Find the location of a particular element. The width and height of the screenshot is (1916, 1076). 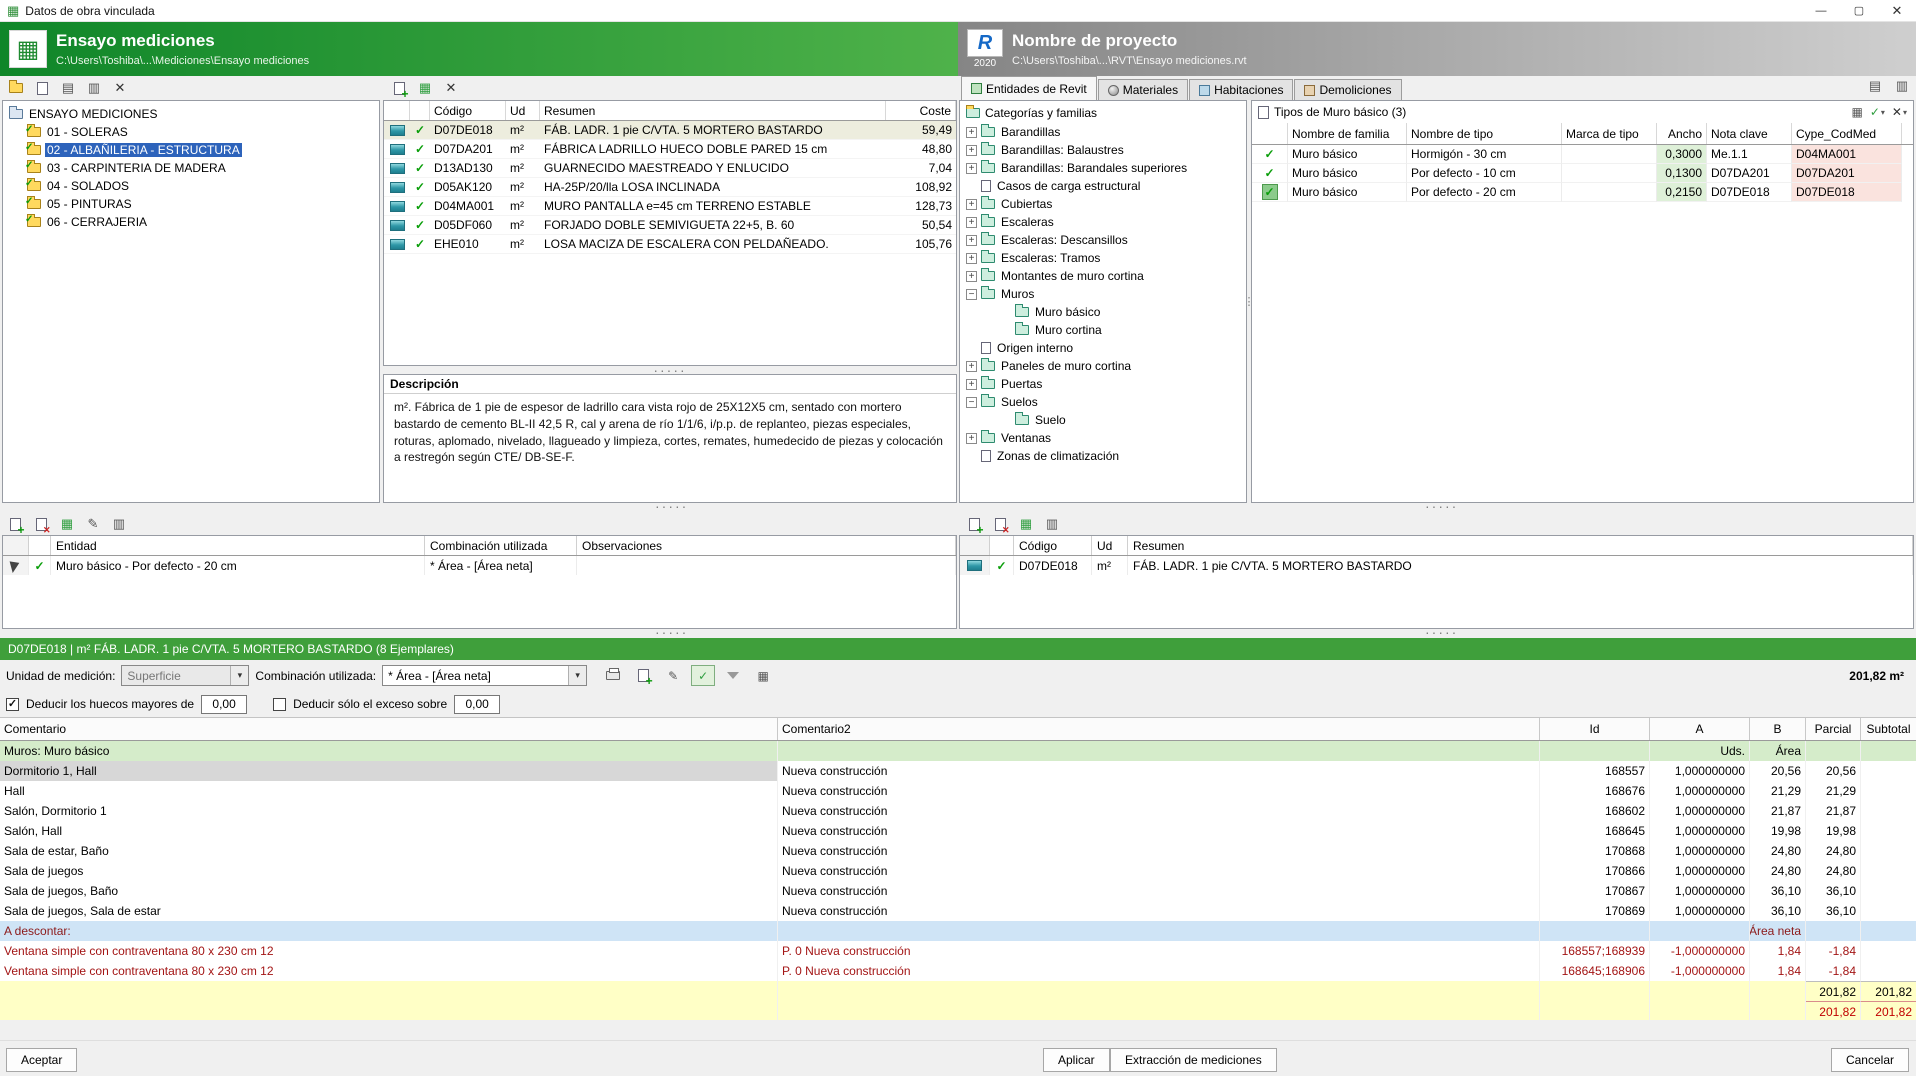

edit-button: ✎ is located at coordinates (673, 675).